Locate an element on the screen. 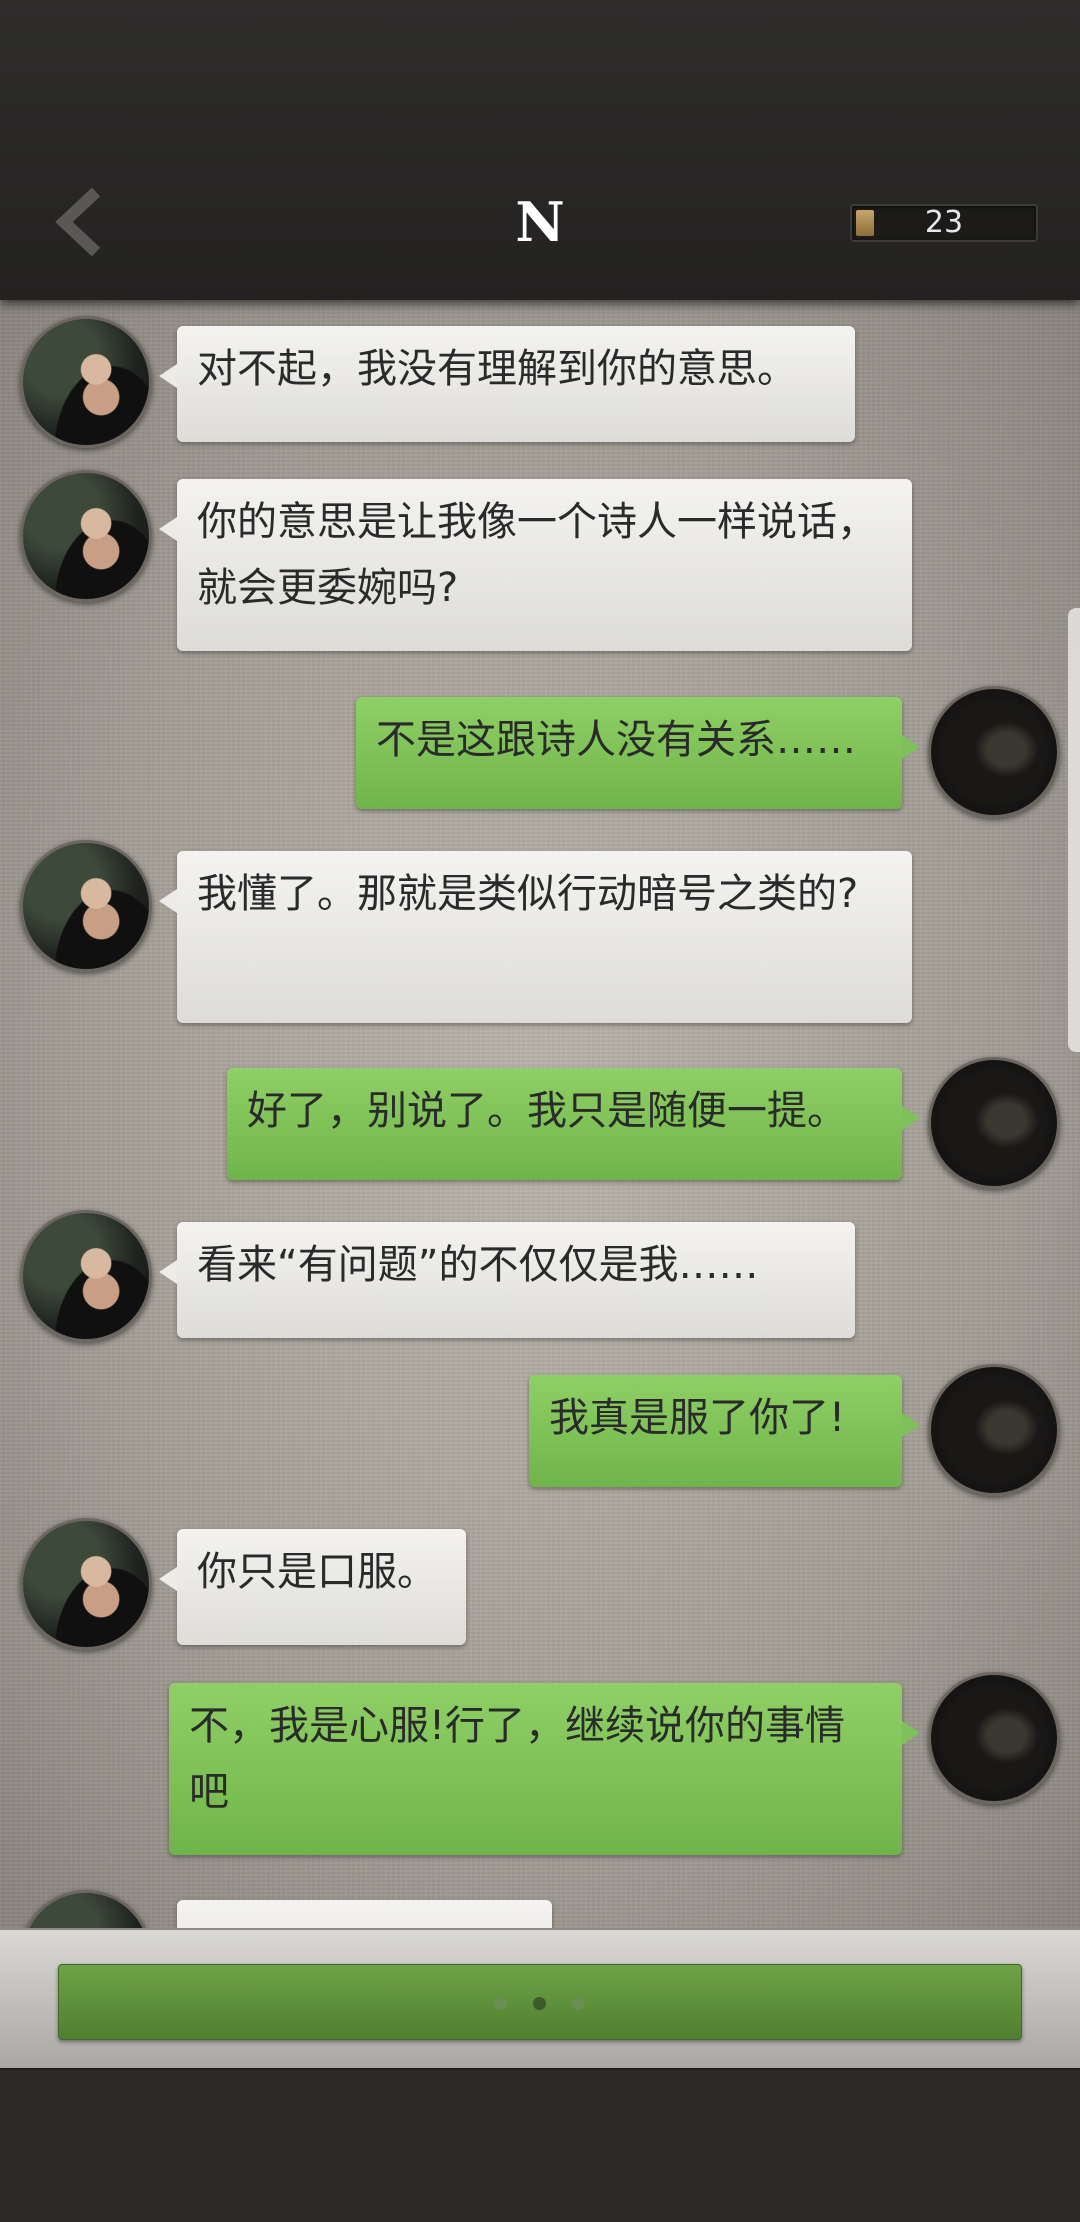 The image size is (1080, 2222). message-bubble-incoming: 我懂了。那就是类似行动暗号之类的? is located at coordinates (535, 937).